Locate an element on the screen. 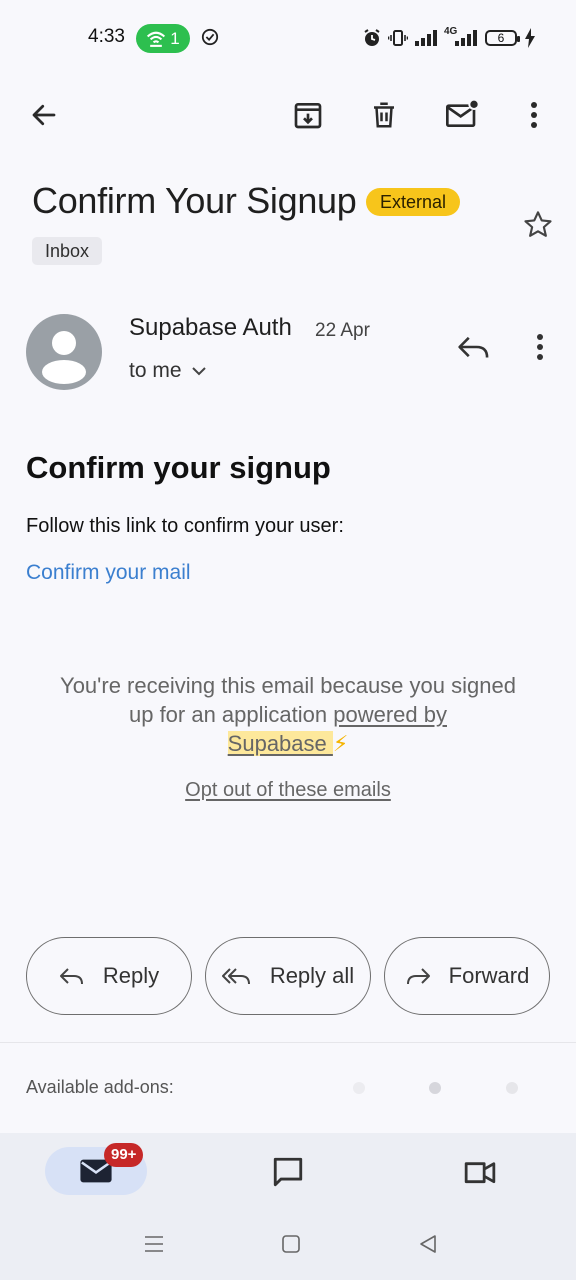  recipient-label: to me is located at coordinates (155, 370).